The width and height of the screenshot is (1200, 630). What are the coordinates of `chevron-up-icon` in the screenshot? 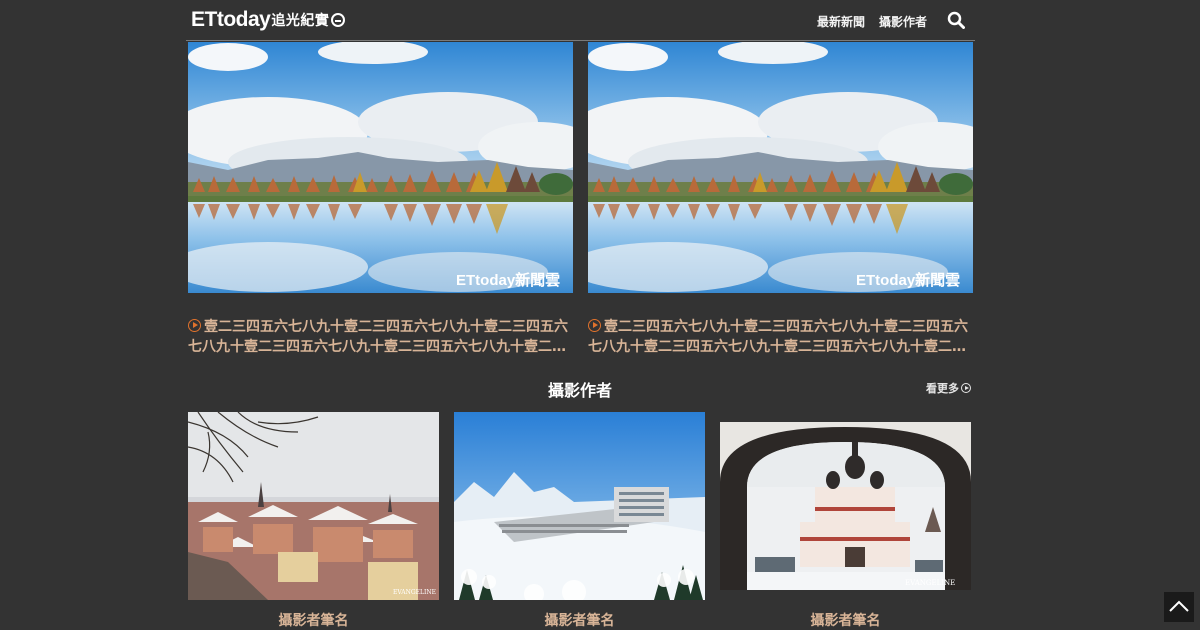 It's located at (1179, 606).